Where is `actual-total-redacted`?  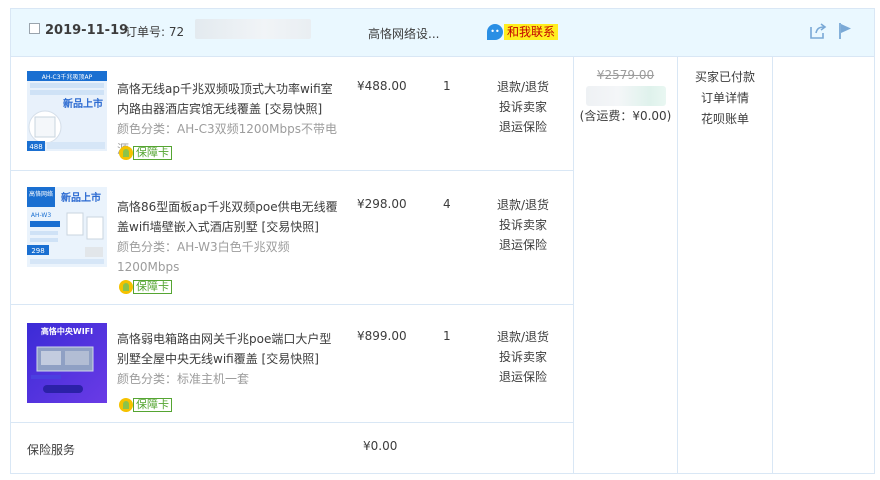
actual-total-redacted is located at coordinates (625, 96).